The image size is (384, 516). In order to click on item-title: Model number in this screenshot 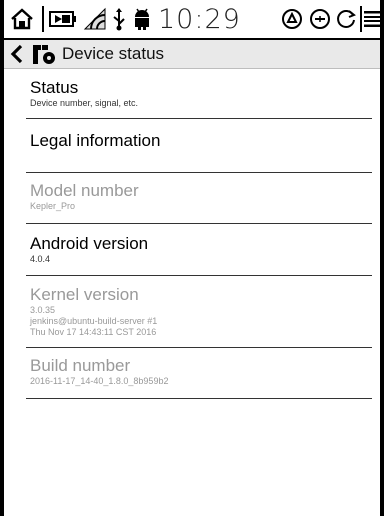, I will do `click(84, 190)`.